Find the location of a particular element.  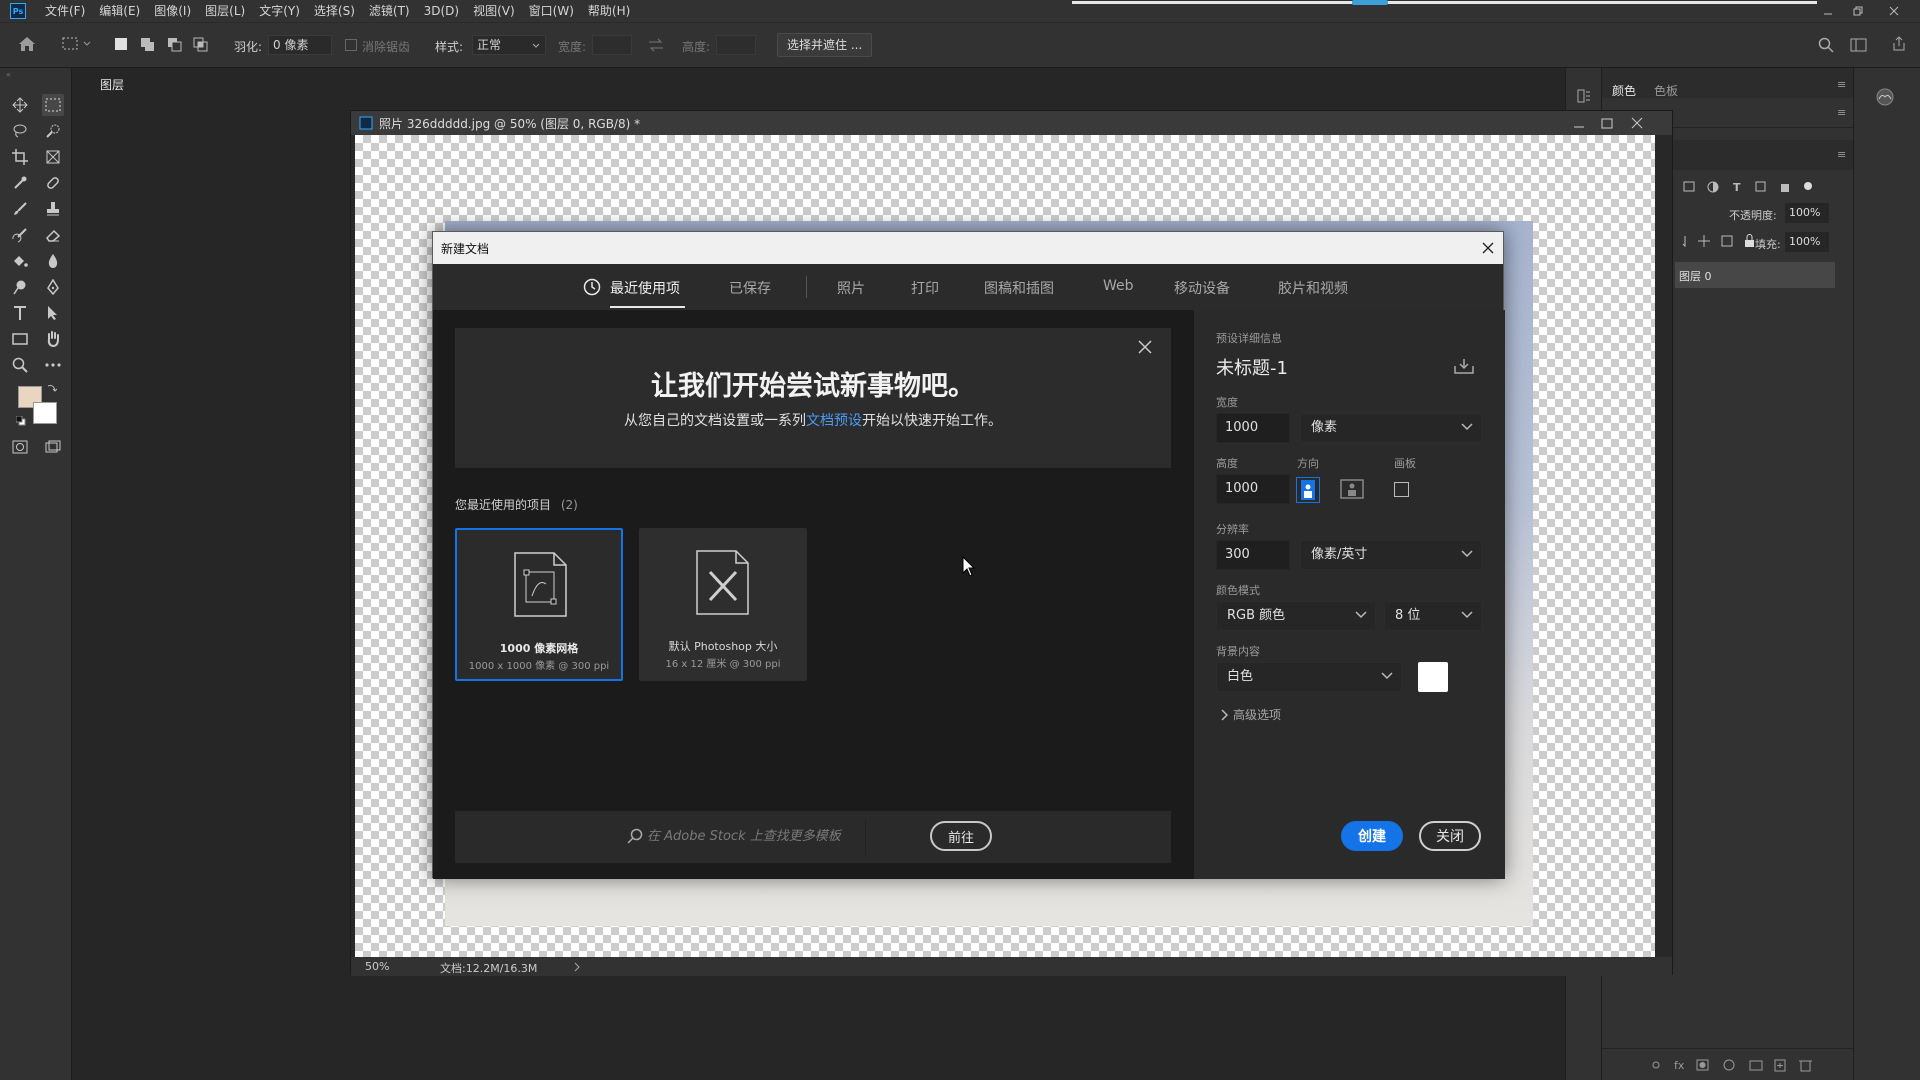

document-name-input: 未标题-1 is located at coordinates (1331, 367).